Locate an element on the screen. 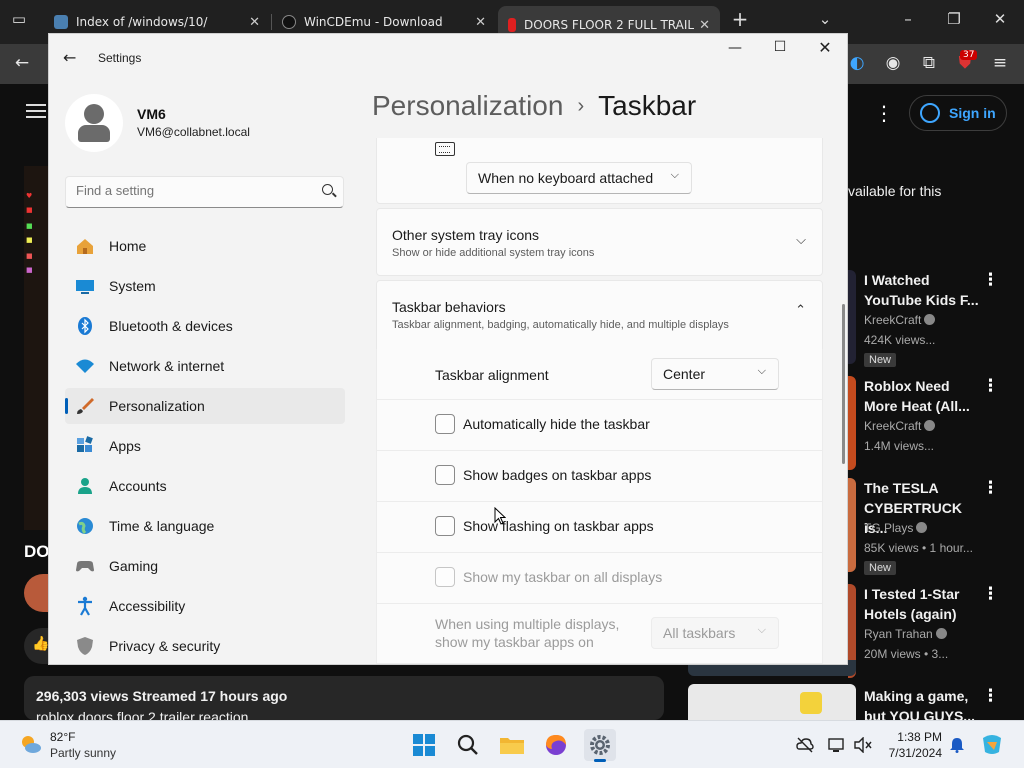  file-explorer-button is located at coordinates (512, 745).